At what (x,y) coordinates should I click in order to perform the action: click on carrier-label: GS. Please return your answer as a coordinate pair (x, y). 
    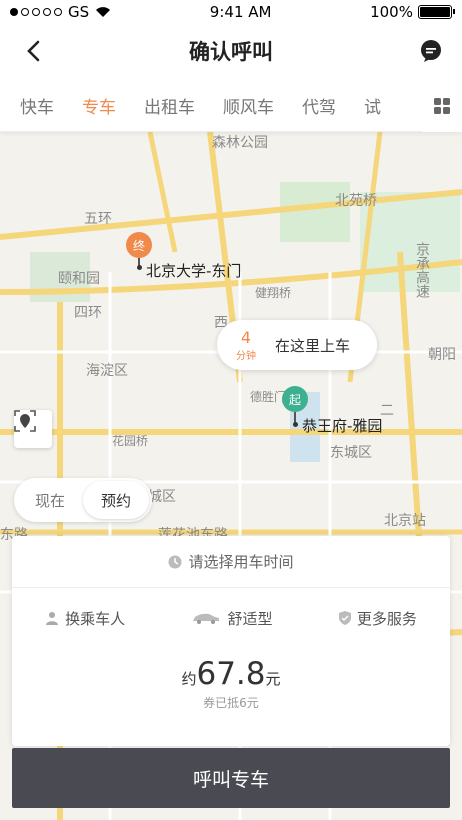
    Looking at the image, I should click on (79, 12).